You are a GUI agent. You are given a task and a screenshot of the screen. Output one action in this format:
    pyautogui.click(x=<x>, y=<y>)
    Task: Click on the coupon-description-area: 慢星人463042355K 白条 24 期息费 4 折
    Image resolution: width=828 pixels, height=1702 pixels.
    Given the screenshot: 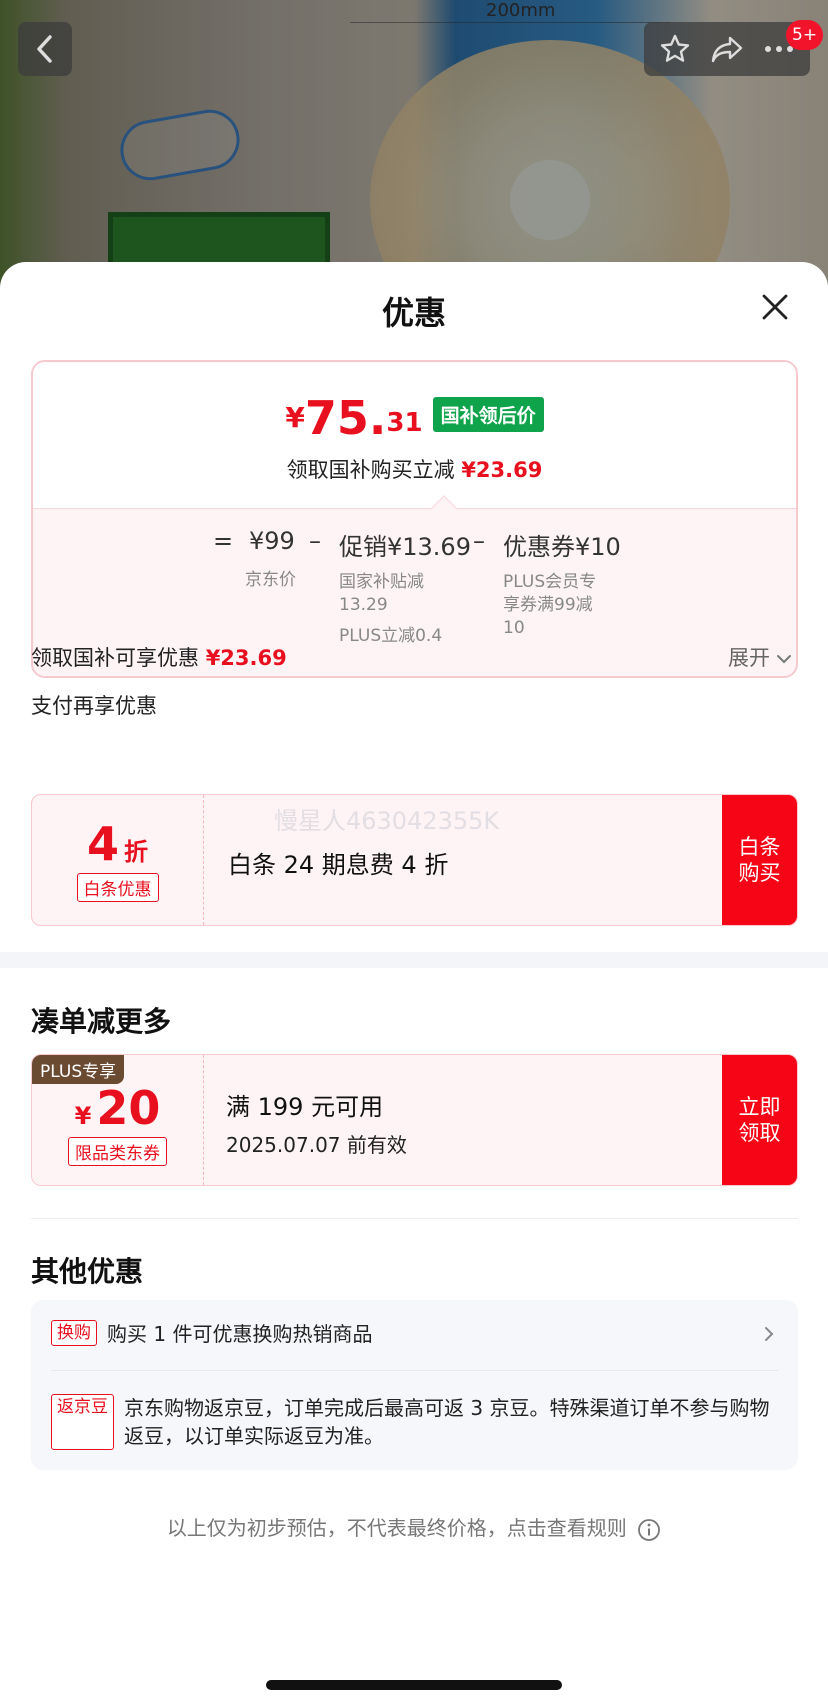 What is the action you would take?
    pyautogui.click(x=463, y=860)
    